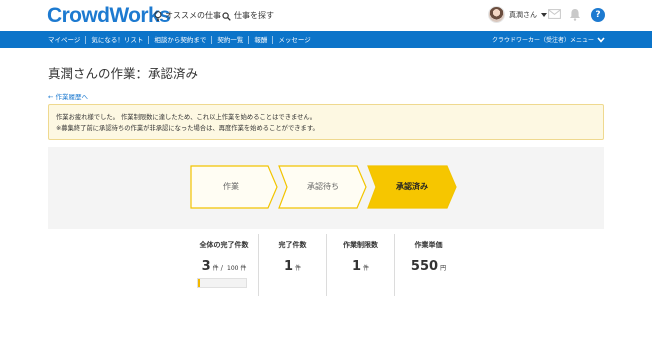  I want to click on stat-completed-value: 1, so click(288, 266).